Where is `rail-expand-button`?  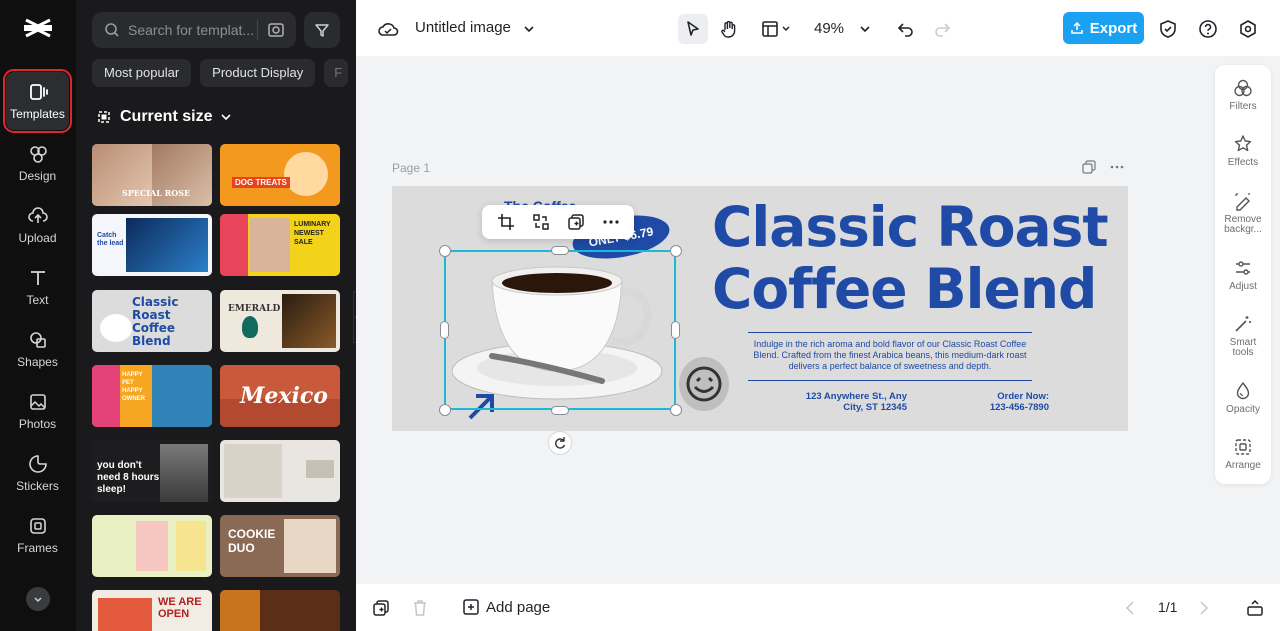 rail-expand-button is located at coordinates (38, 599).